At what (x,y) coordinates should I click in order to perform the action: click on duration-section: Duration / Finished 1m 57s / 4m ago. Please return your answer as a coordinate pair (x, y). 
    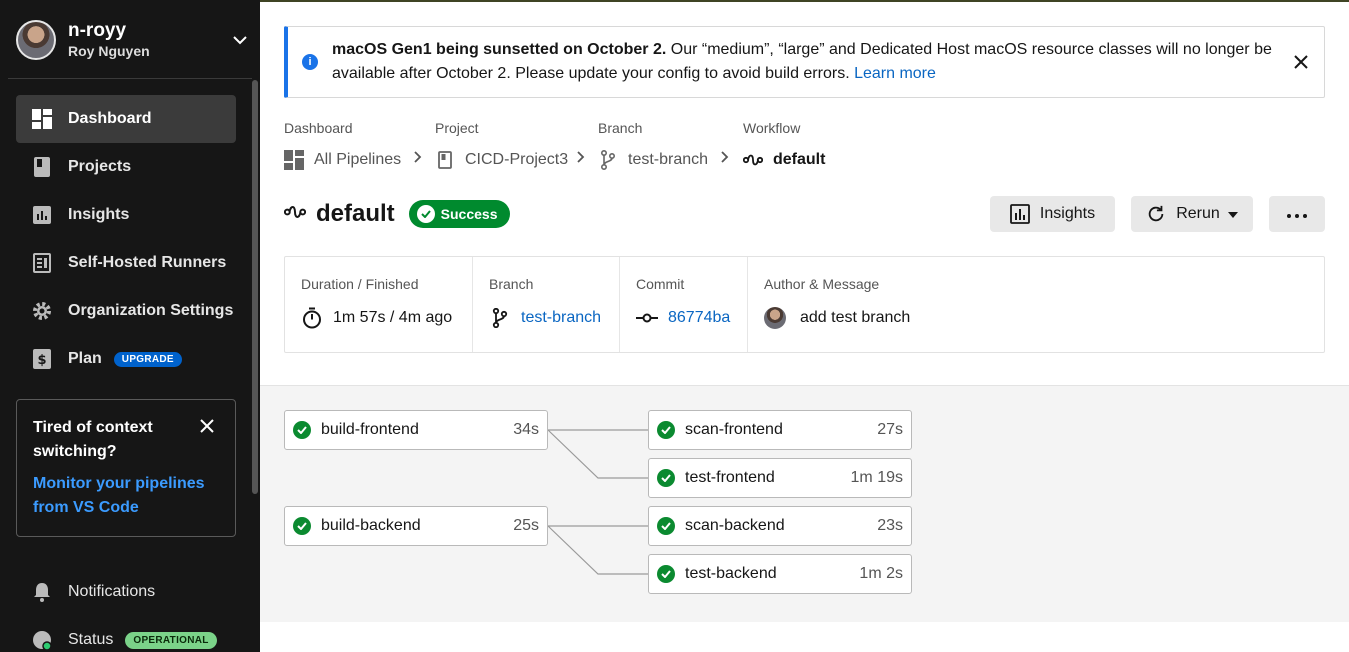
    Looking at the image, I should click on (386, 304).